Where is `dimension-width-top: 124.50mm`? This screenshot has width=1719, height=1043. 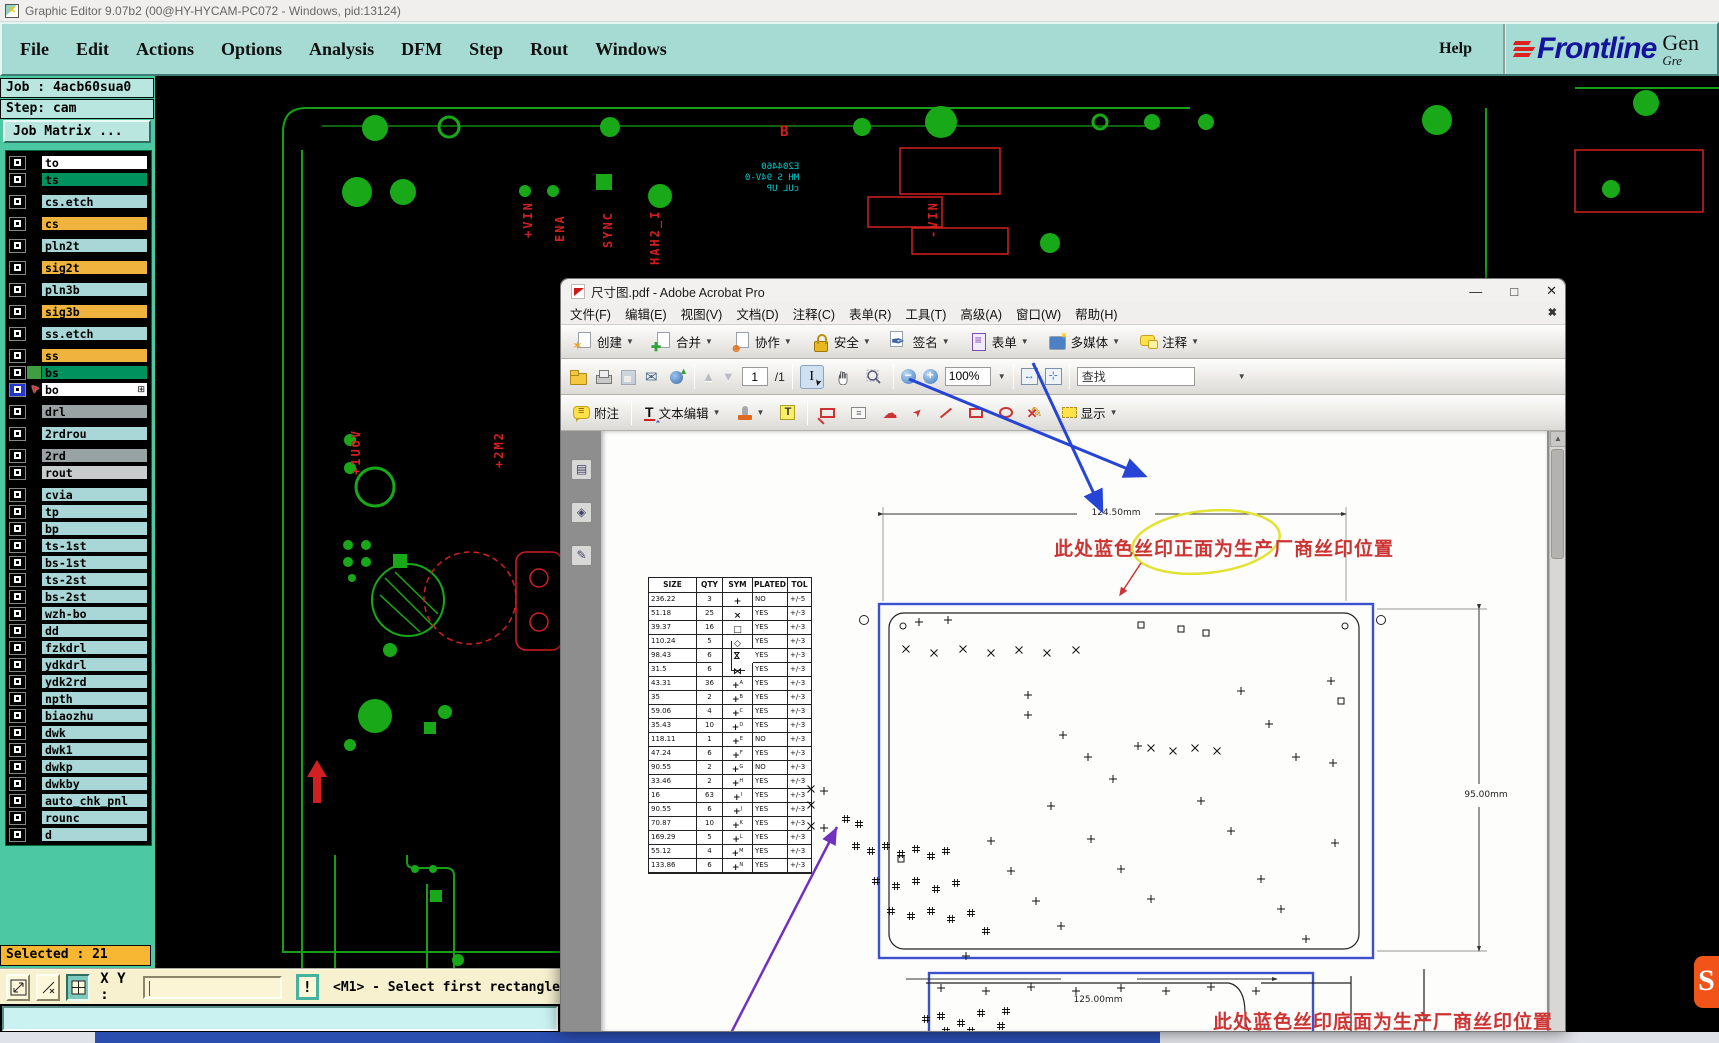
dimension-width-top: 124.50mm is located at coordinates (1116, 513).